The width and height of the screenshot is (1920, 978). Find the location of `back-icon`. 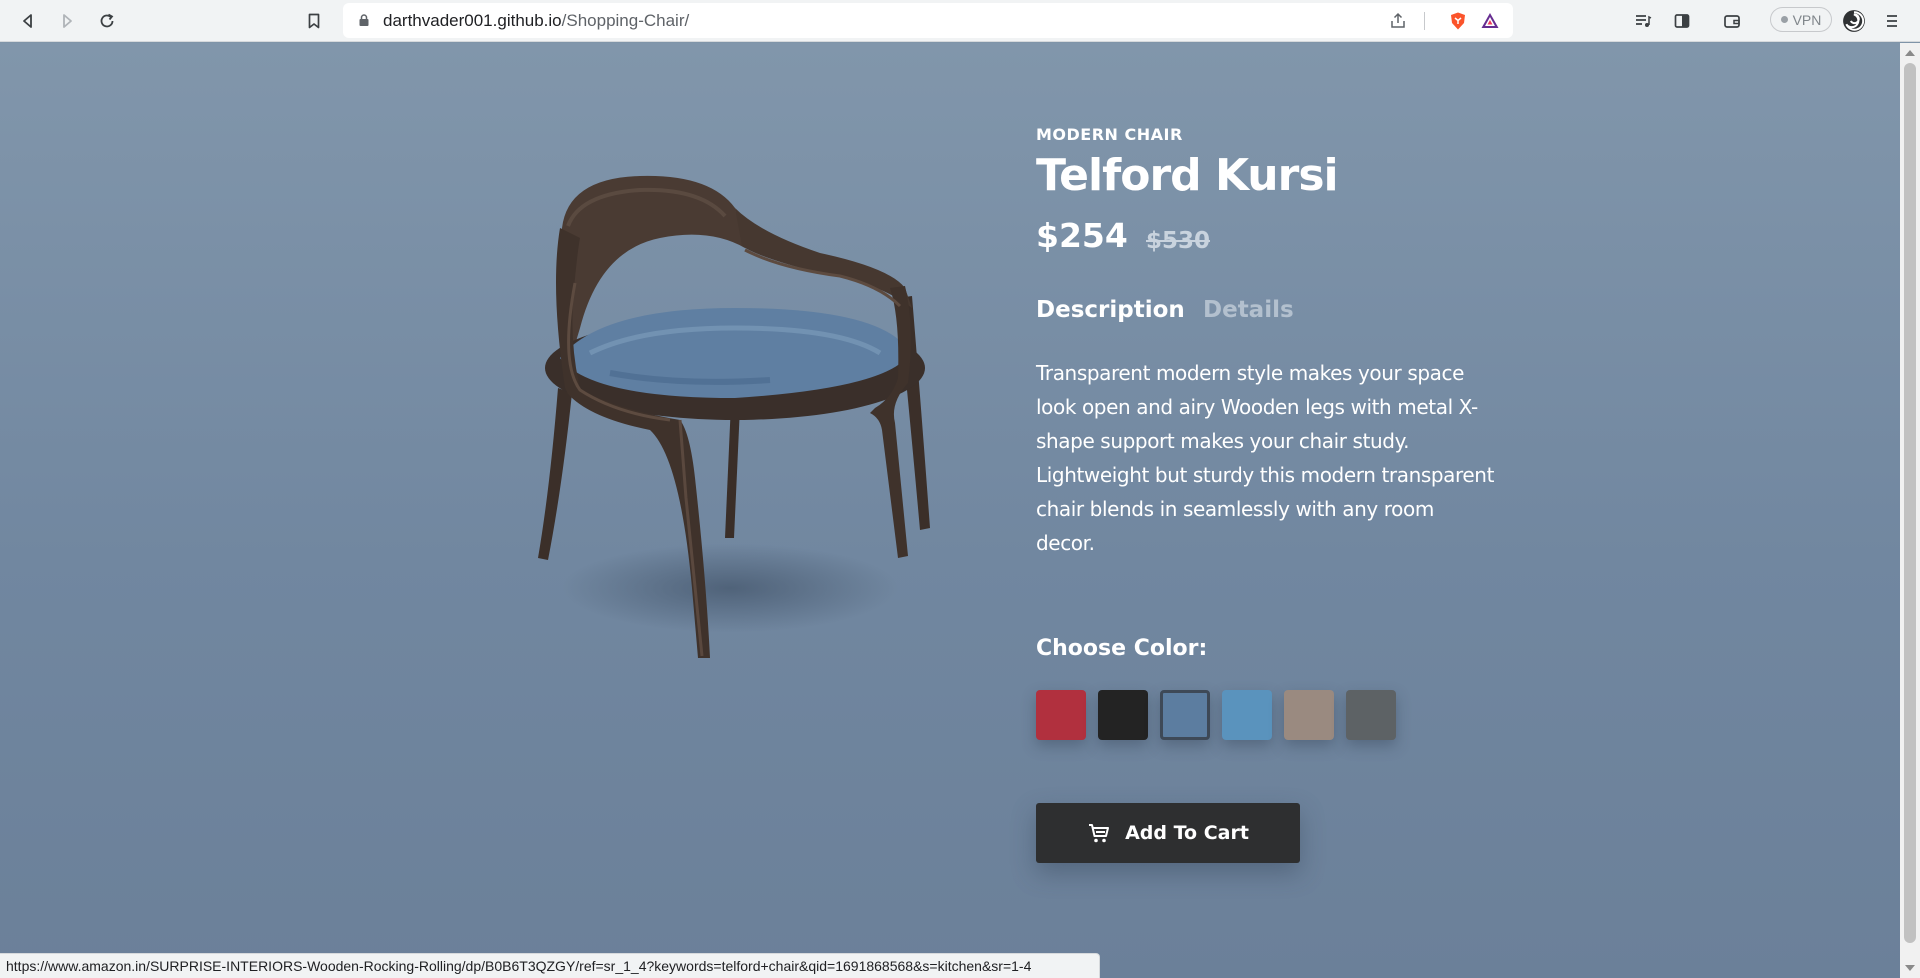

back-icon is located at coordinates (27, 21).